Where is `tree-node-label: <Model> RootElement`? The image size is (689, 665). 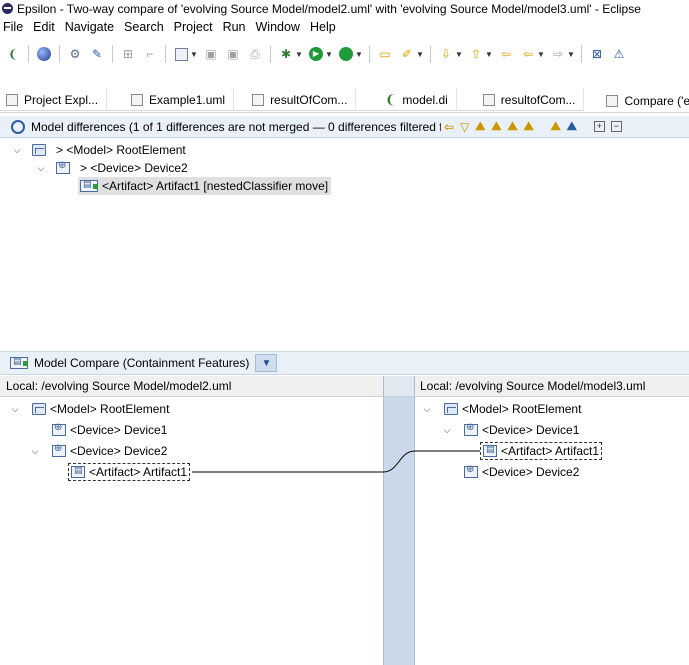
tree-node-label: <Model> RootElement is located at coordinates (522, 409).